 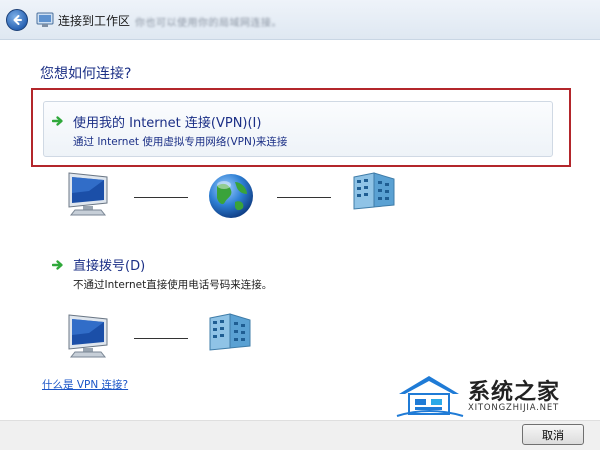 What do you see at coordinates (300, 20) in the screenshot?
I see `title-bar: 连接到工作区 你也可以使用你的局域网连接。` at bounding box center [300, 20].